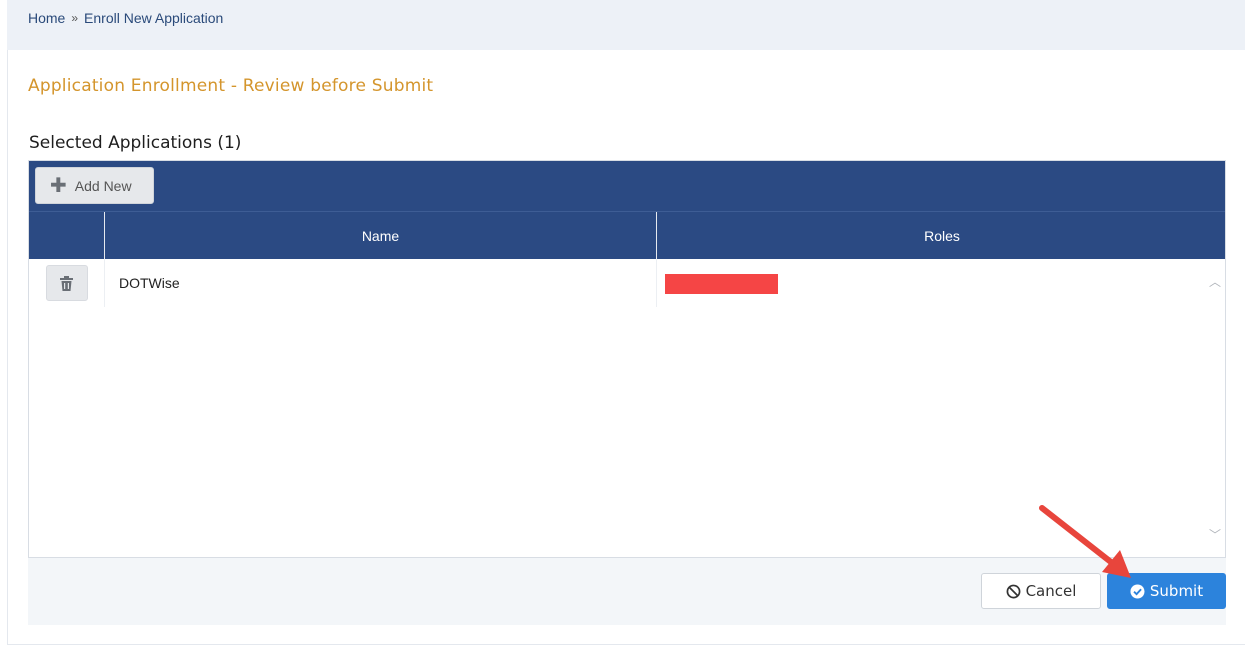  What do you see at coordinates (135, 143) in the screenshot?
I see `section-title: Selected Applications (1)` at bounding box center [135, 143].